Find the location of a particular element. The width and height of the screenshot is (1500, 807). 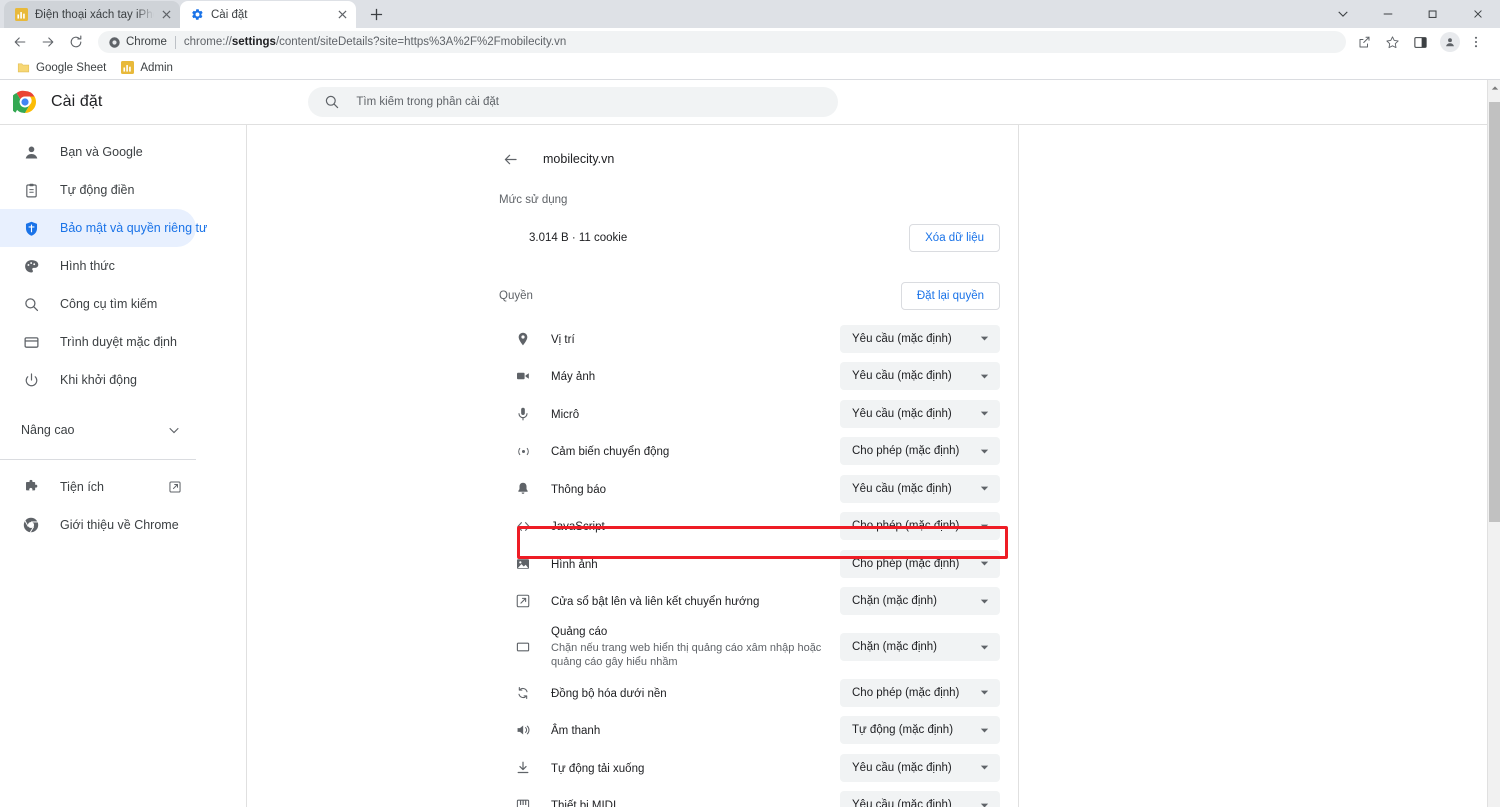

bookmark-admin: Admin is located at coordinates (146, 68).